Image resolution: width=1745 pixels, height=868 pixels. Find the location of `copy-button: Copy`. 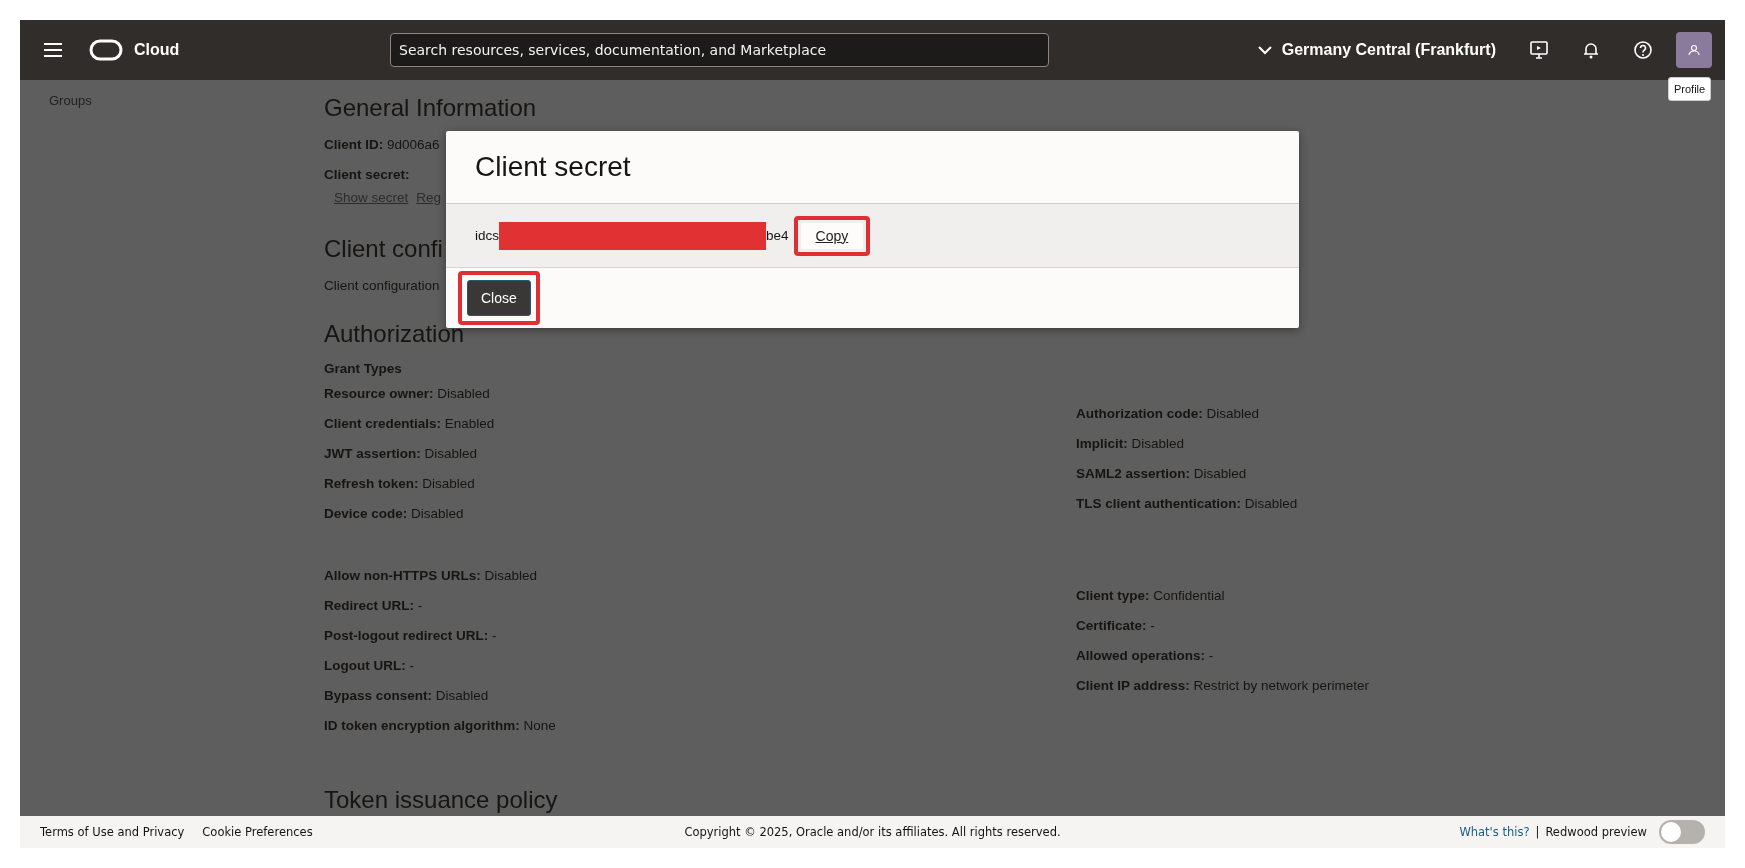

copy-button: Copy is located at coordinates (832, 235).